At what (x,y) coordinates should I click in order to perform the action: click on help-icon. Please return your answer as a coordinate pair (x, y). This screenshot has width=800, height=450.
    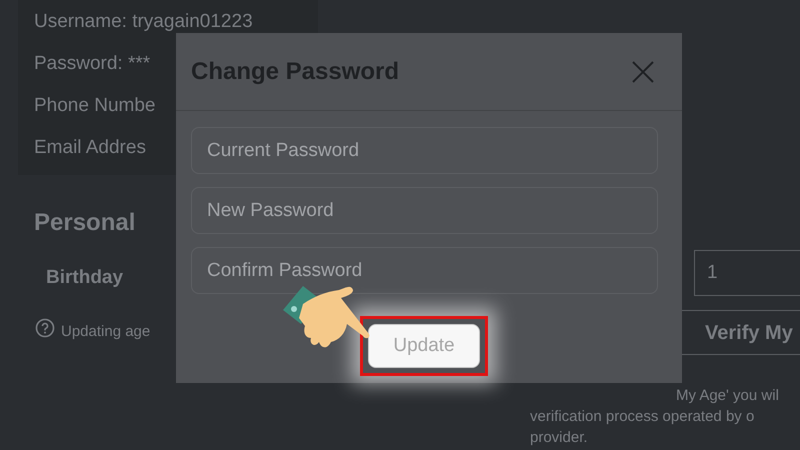
    Looking at the image, I should click on (45, 328).